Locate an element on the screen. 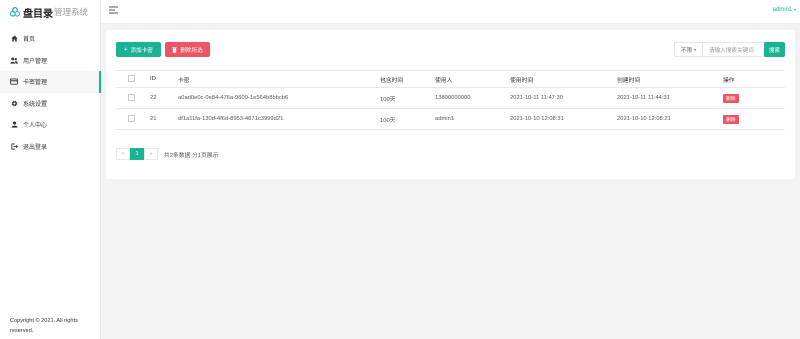 This screenshot has height=339, width=800. user-icon is located at coordinates (14, 125).